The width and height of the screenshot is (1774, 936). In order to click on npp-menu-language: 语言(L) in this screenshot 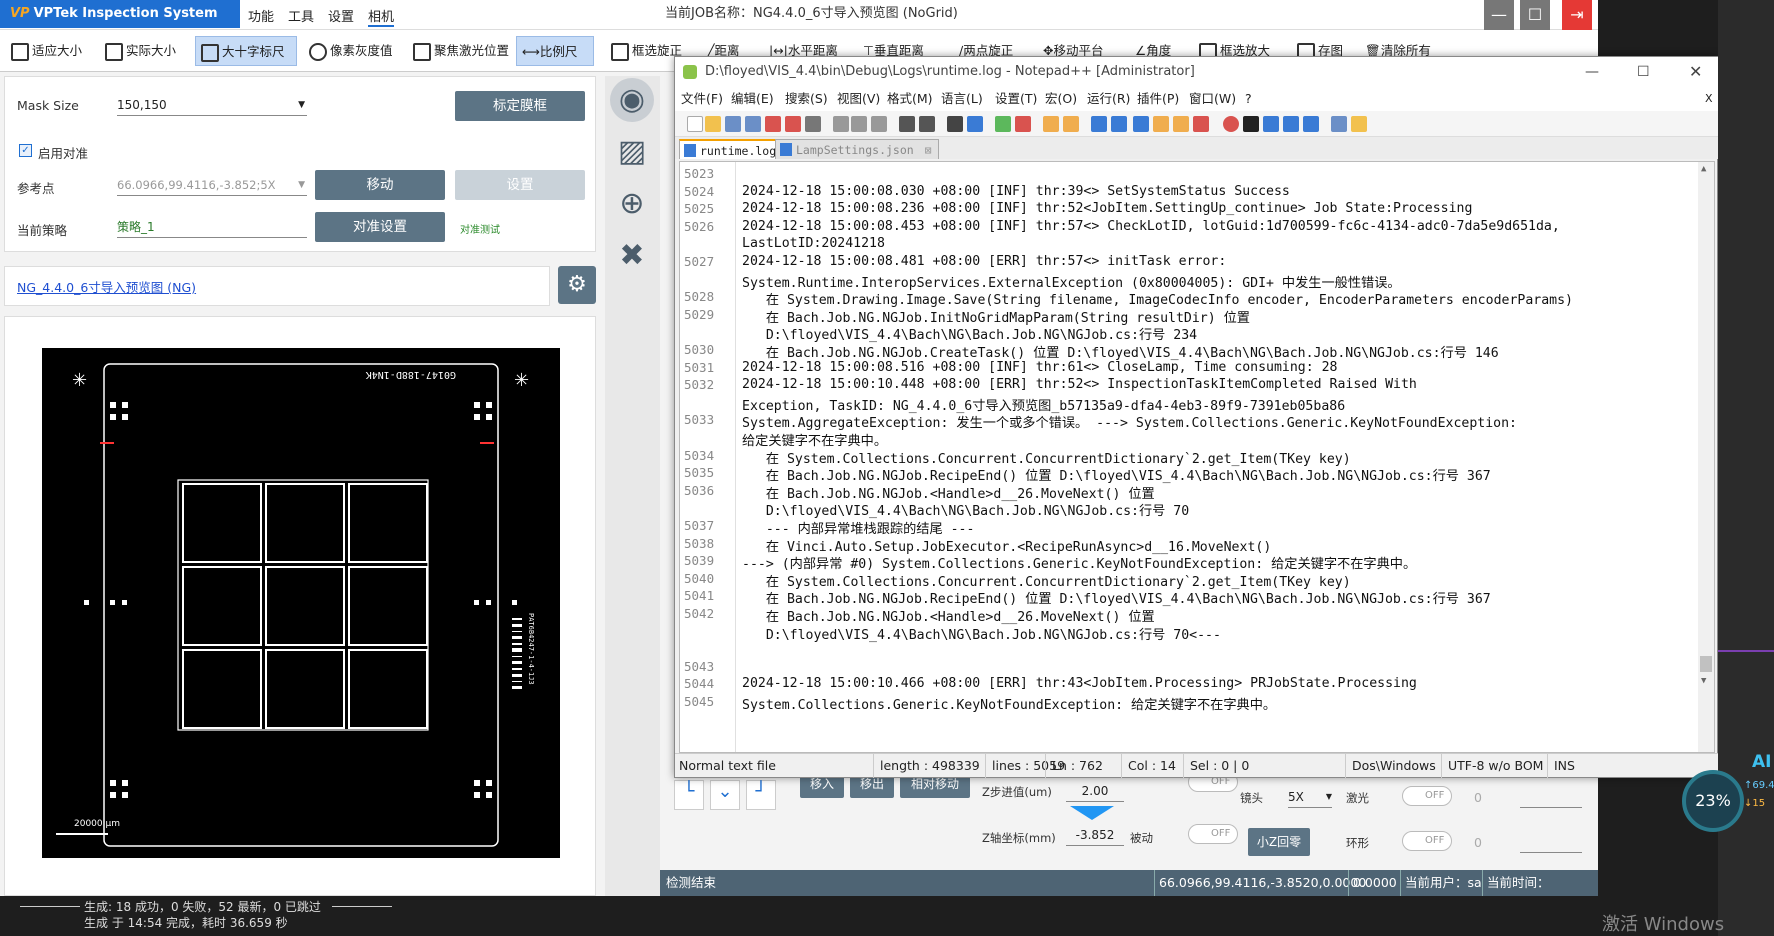, I will do `click(962, 99)`.